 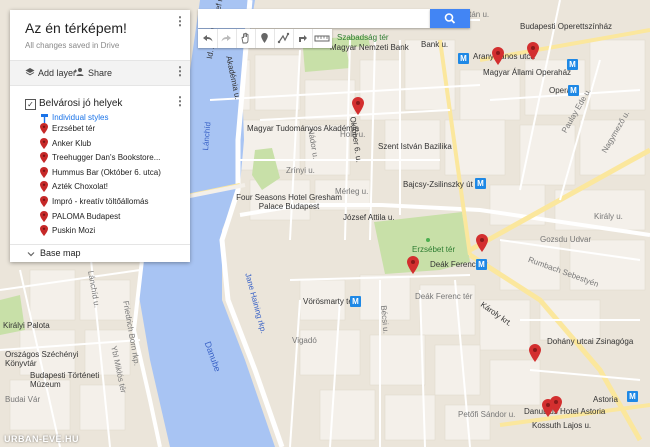 What do you see at coordinates (363, 37) in the screenshot?
I see `map-label-szabadsag-ter: Szabadság tér` at bounding box center [363, 37].